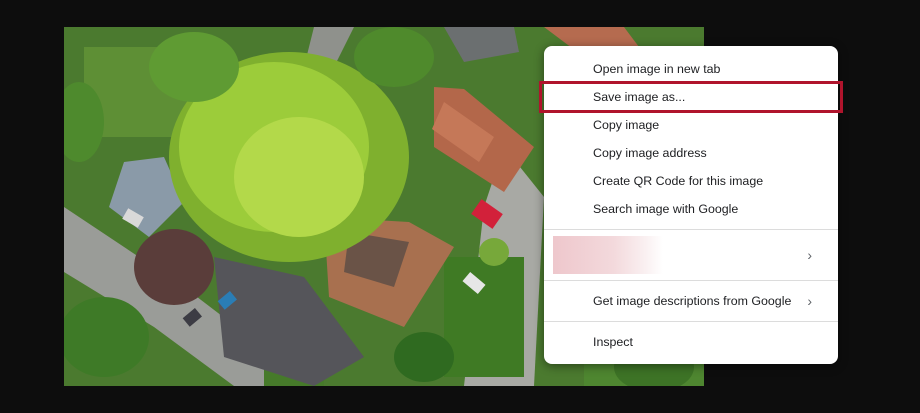 This screenshot has height=413, width=920. I want to click on menu-item-get-image-descriptions: Get image descriptions from Google ›, so click(691, 301).